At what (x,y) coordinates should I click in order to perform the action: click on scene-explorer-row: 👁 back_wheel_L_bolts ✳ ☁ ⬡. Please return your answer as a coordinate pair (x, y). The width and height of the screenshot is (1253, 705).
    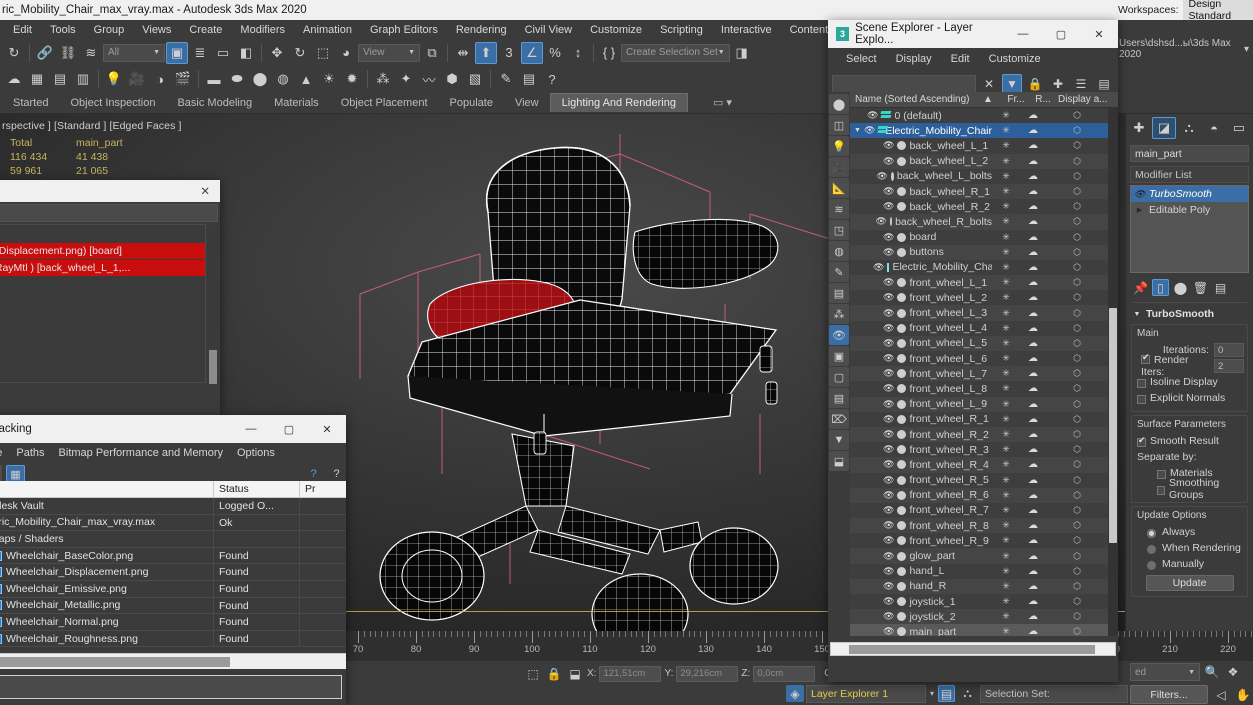
    Looking at the image, I should click on (979, 176).